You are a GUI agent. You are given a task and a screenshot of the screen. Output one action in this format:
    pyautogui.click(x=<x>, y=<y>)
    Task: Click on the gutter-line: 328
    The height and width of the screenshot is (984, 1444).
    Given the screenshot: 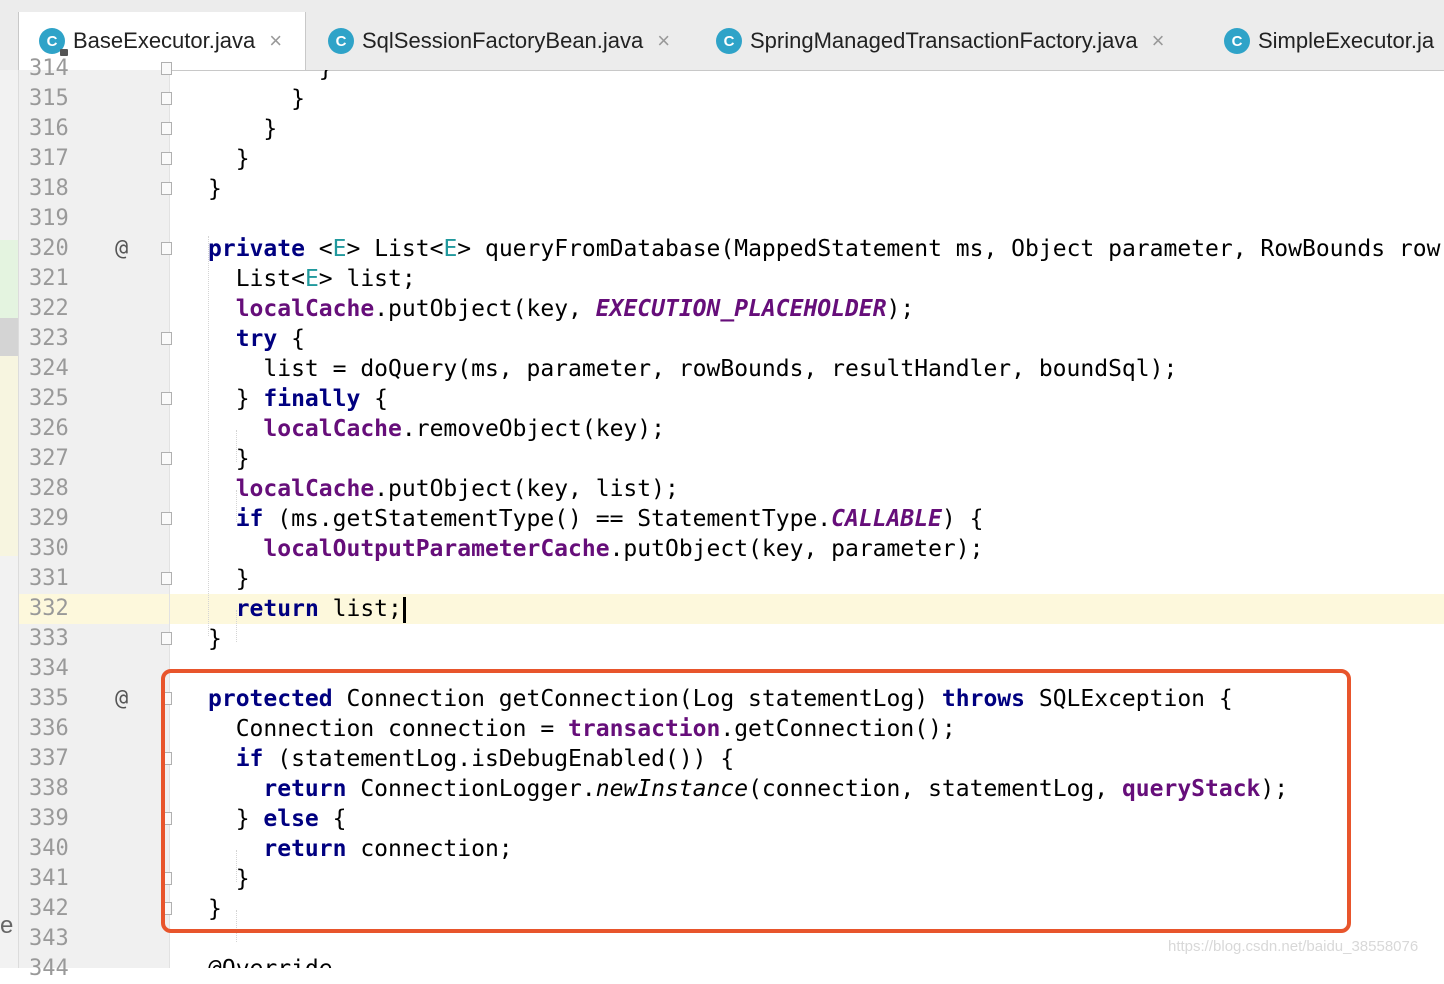 What is the action you would take?
    pyautogui.click(x=94, y=489)
    